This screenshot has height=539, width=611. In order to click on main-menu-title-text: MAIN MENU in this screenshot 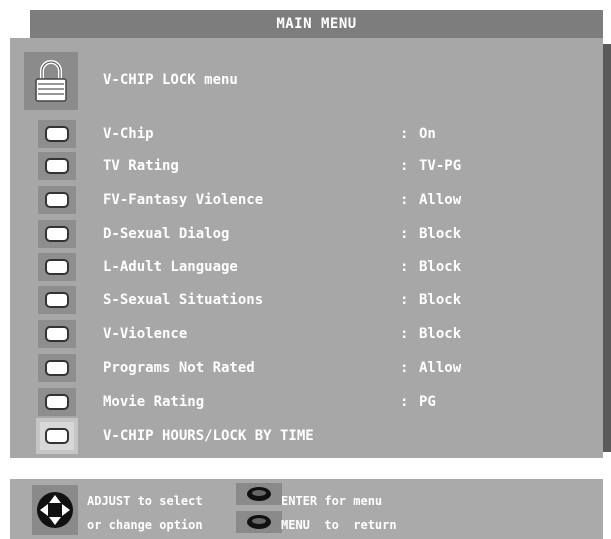, I will do `click(316, 24)`.